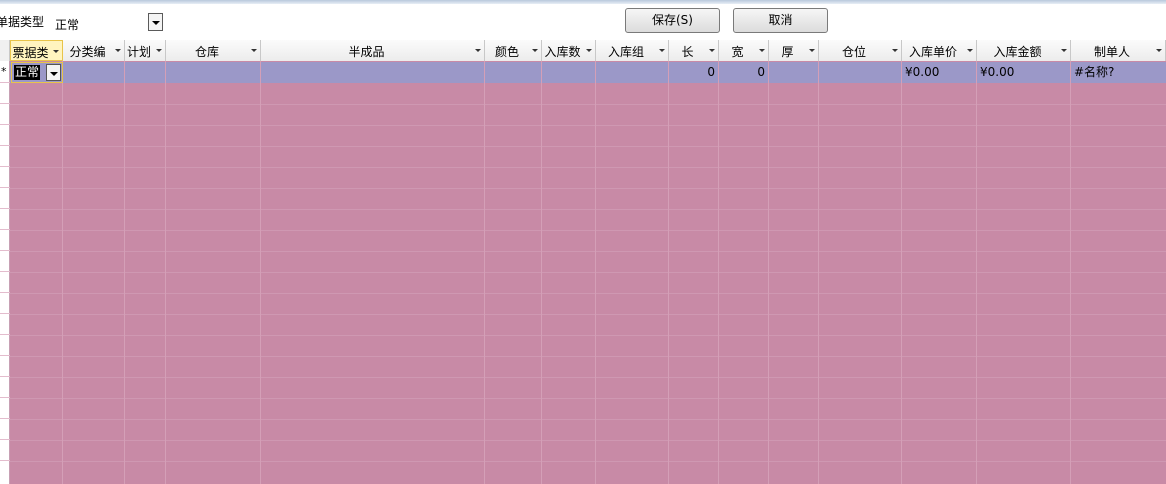 The height and width of the screenshot is (484, 1166). What do you see at coordinates (694, 72) in the screenshot?
I see `length-cell: 0` at bounding box center [694, 72].